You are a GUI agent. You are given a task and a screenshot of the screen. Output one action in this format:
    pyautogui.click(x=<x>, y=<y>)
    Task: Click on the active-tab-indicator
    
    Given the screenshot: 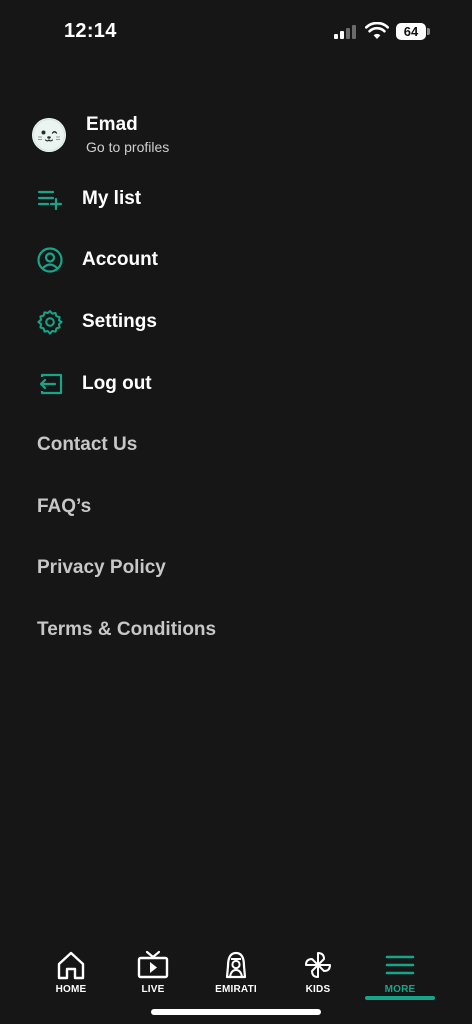 What is the action you would take?
    pyautogui.click(x=400, y=998)
    